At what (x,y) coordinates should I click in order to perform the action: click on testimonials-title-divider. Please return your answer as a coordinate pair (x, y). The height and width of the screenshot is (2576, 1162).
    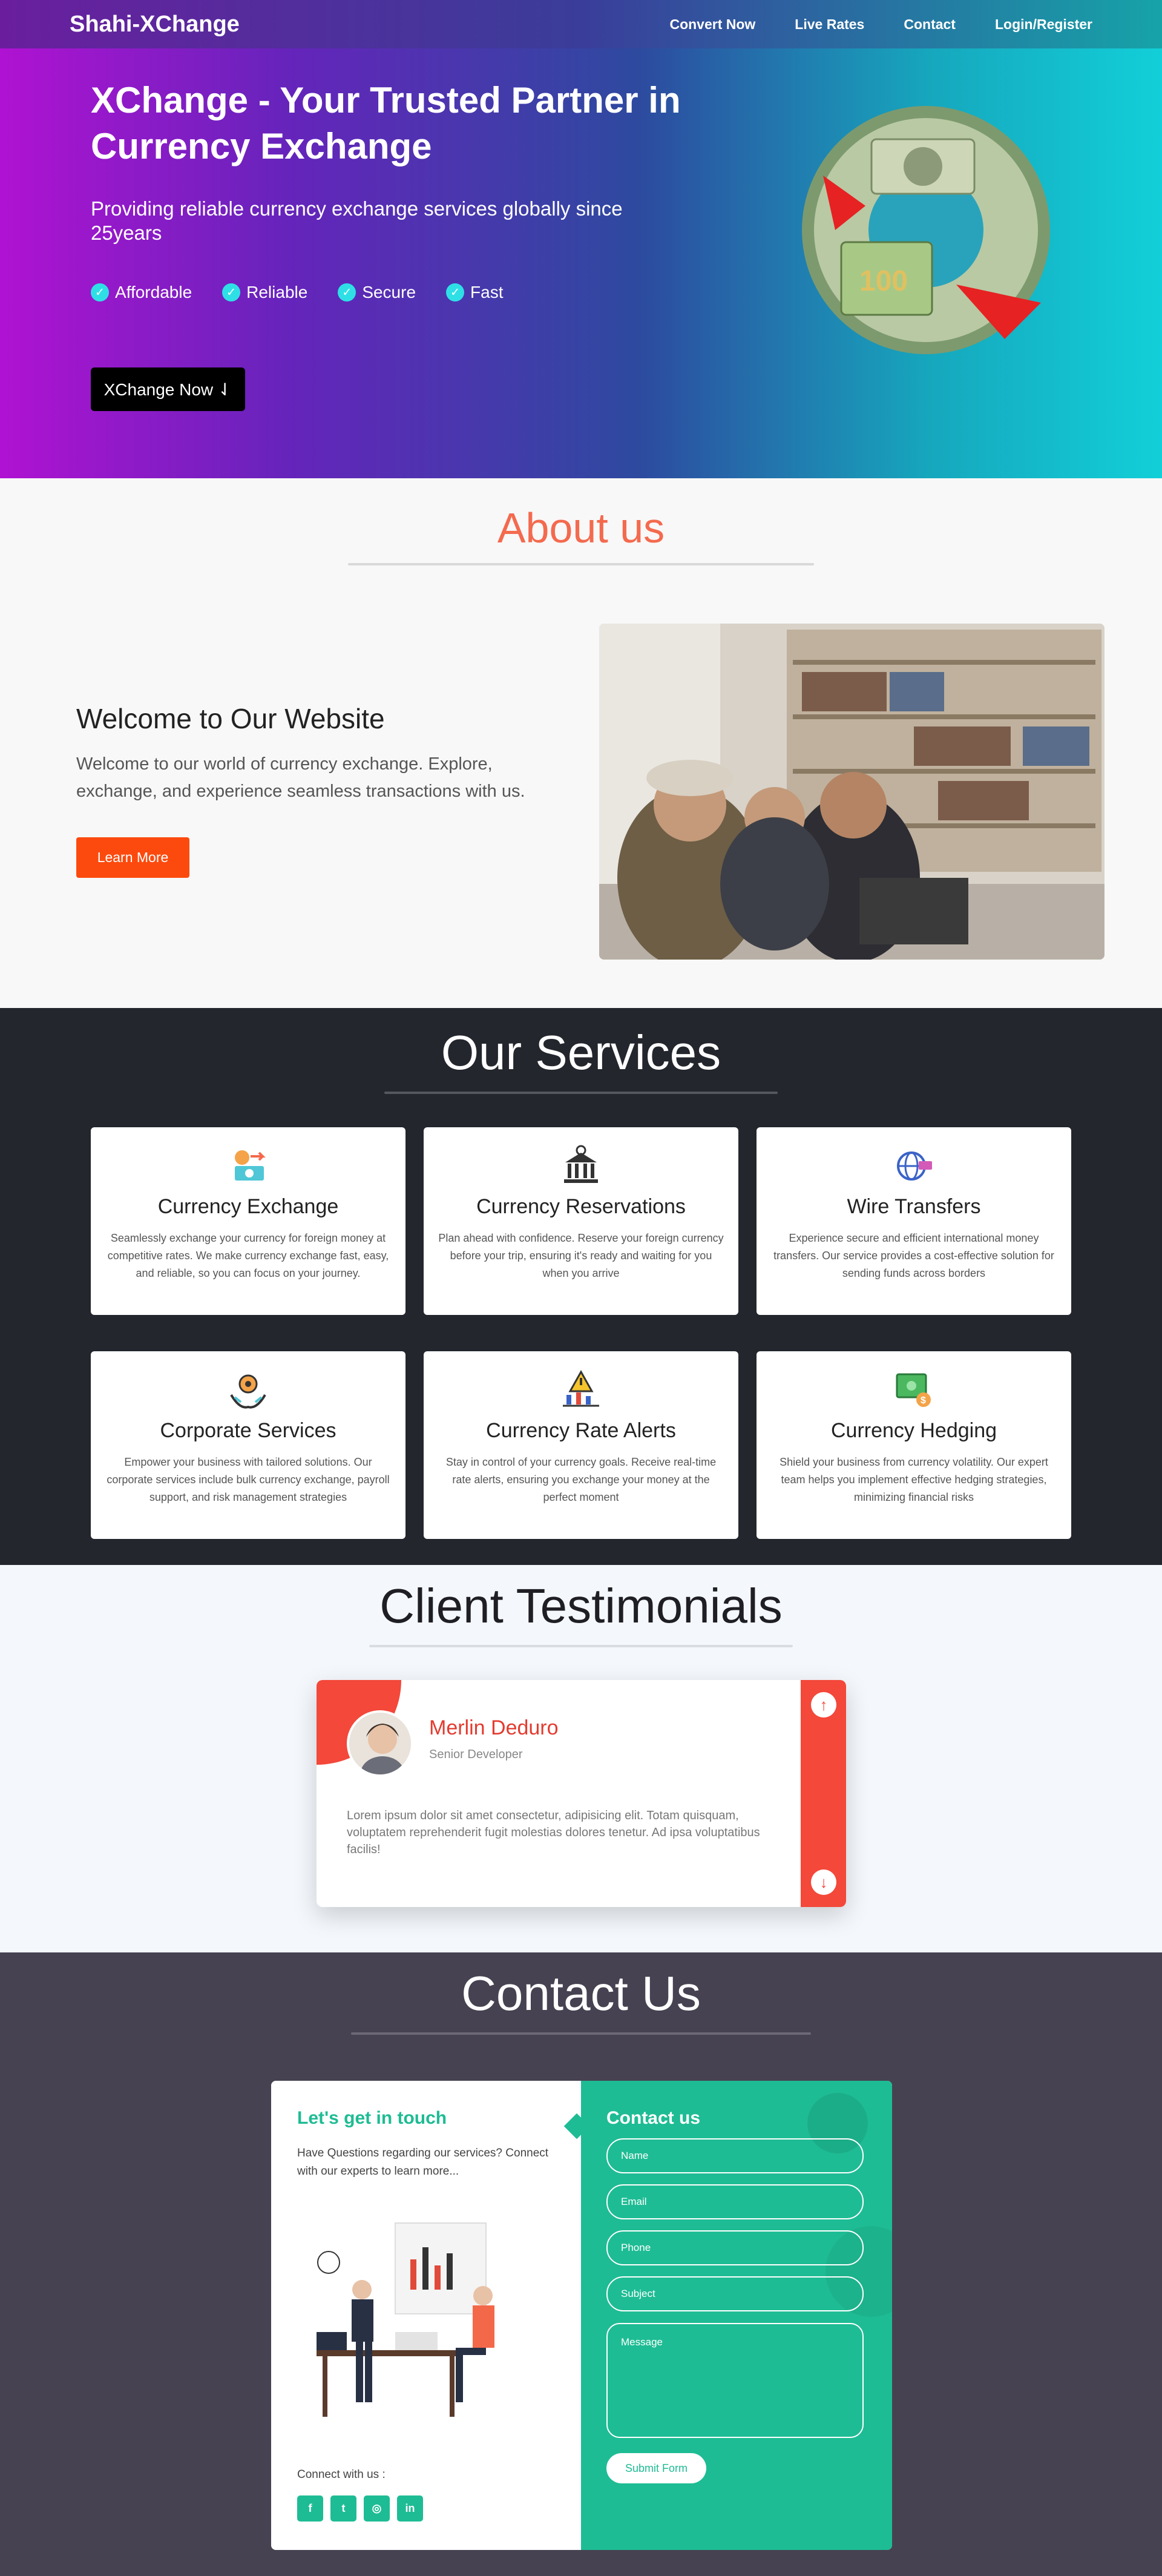
    Looking at the image, I should click on (581, 1646).